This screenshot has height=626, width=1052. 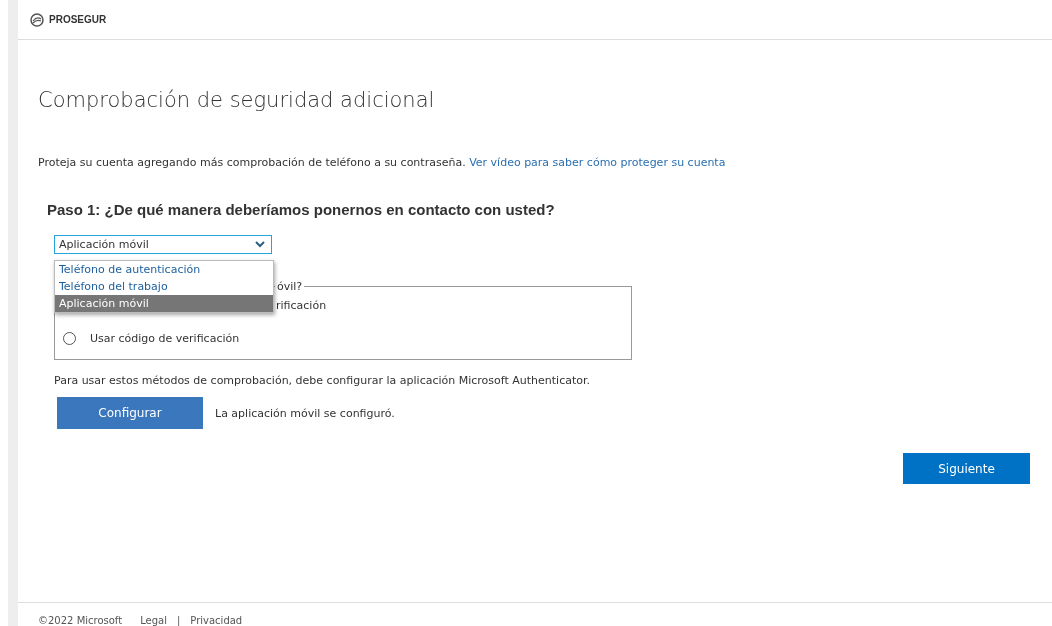 What do you see at coordinates (305, 413) in the screenshot?
I see `configure-status: La aplicación móvil se configuró.` at bounding box center [305, 413].